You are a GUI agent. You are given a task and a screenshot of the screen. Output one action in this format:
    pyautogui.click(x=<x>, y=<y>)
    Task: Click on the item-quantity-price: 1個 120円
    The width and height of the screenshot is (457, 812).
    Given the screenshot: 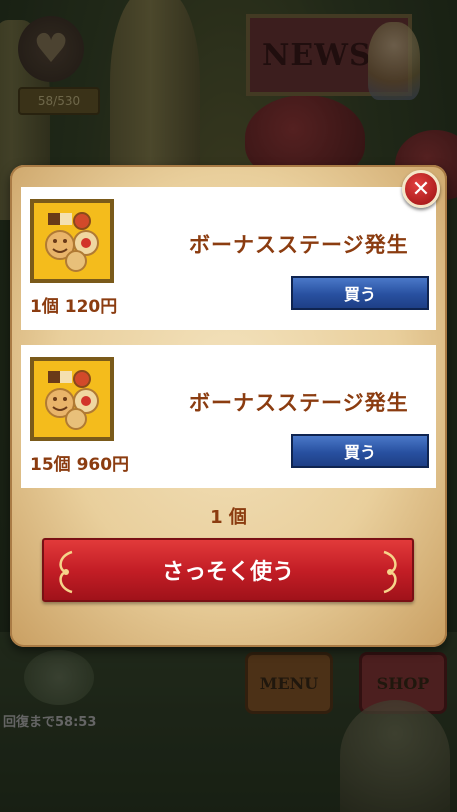 What is the action you would take?
    pyautogui.click(x=74, y=307)
    